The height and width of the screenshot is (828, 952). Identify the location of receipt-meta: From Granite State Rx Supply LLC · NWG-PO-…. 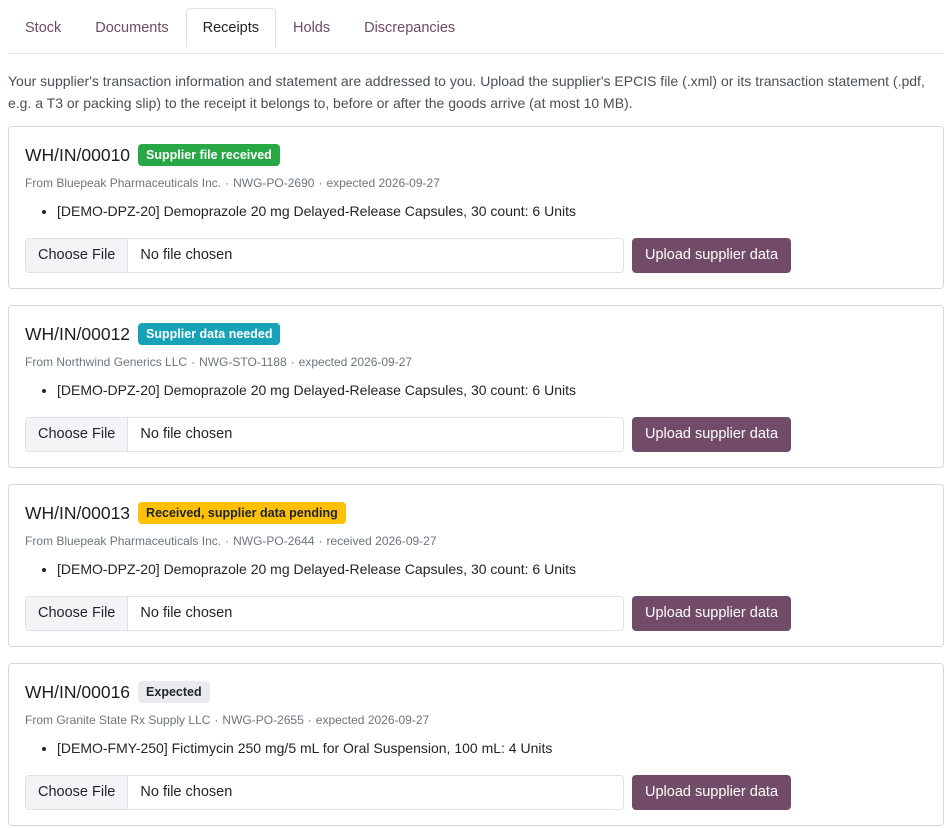
(227, 720).